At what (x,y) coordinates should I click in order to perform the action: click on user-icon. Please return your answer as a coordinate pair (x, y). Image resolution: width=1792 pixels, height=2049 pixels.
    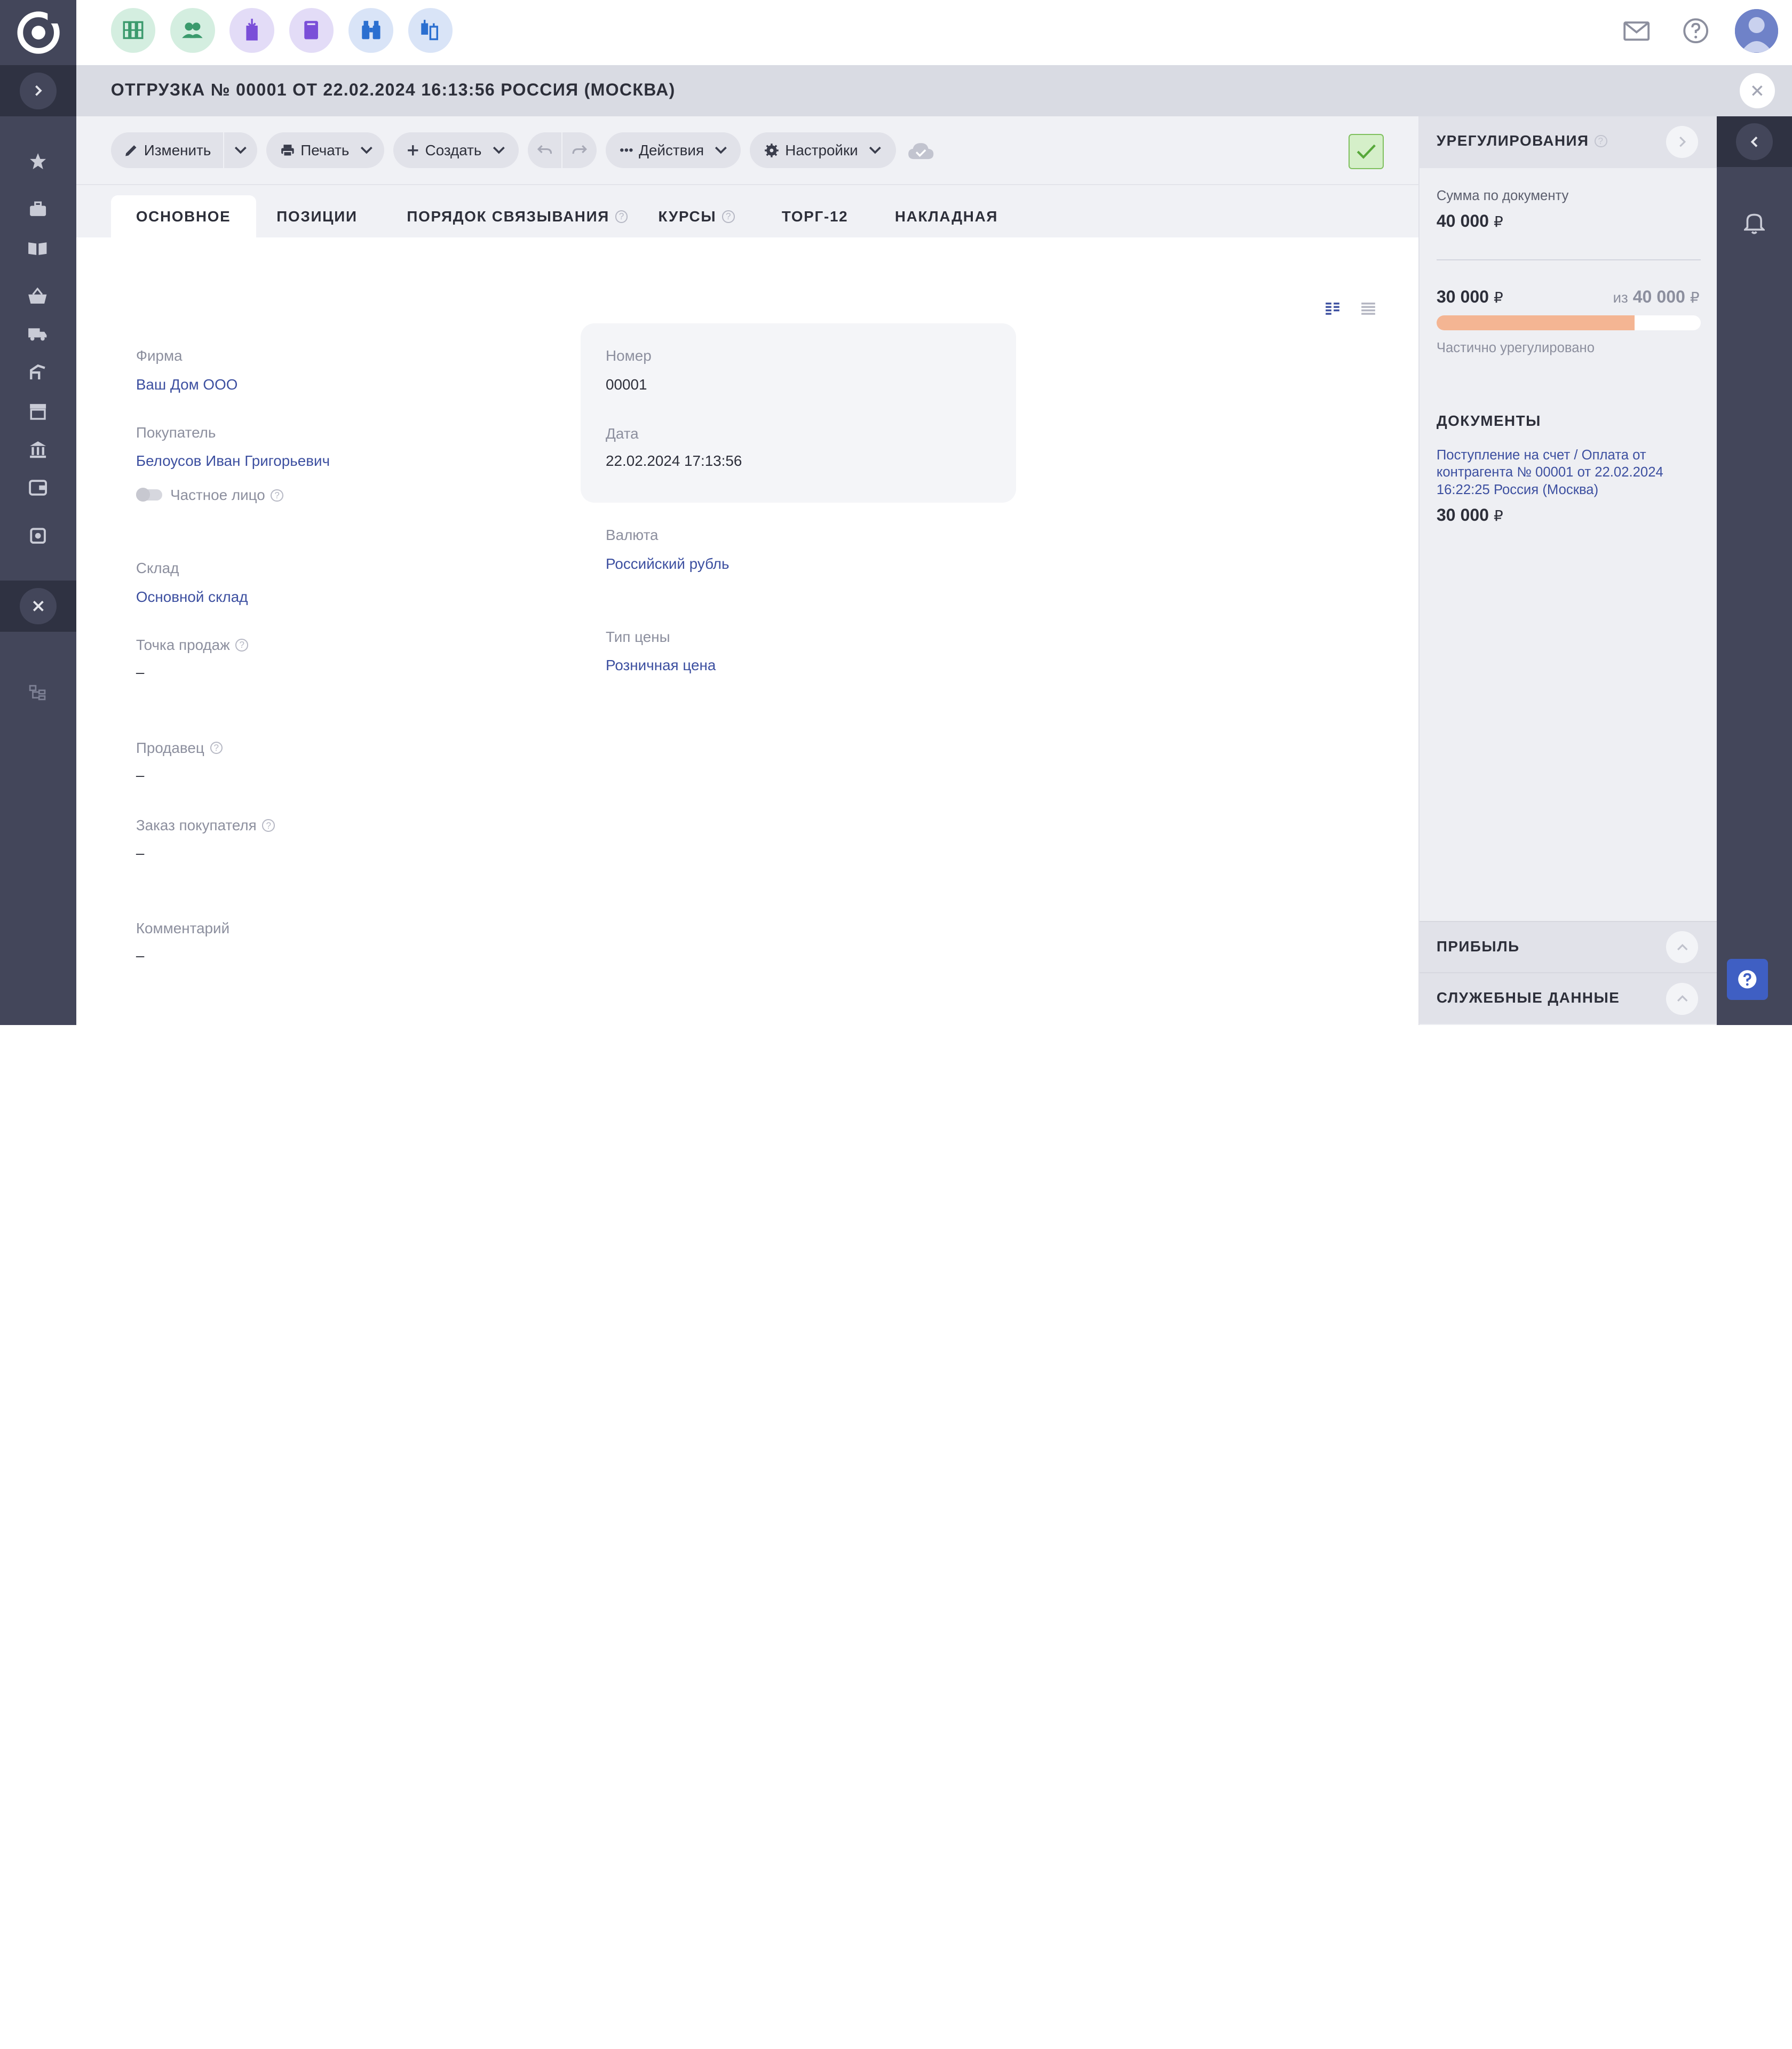
    Looking at the image, I should click on (1756, 31).